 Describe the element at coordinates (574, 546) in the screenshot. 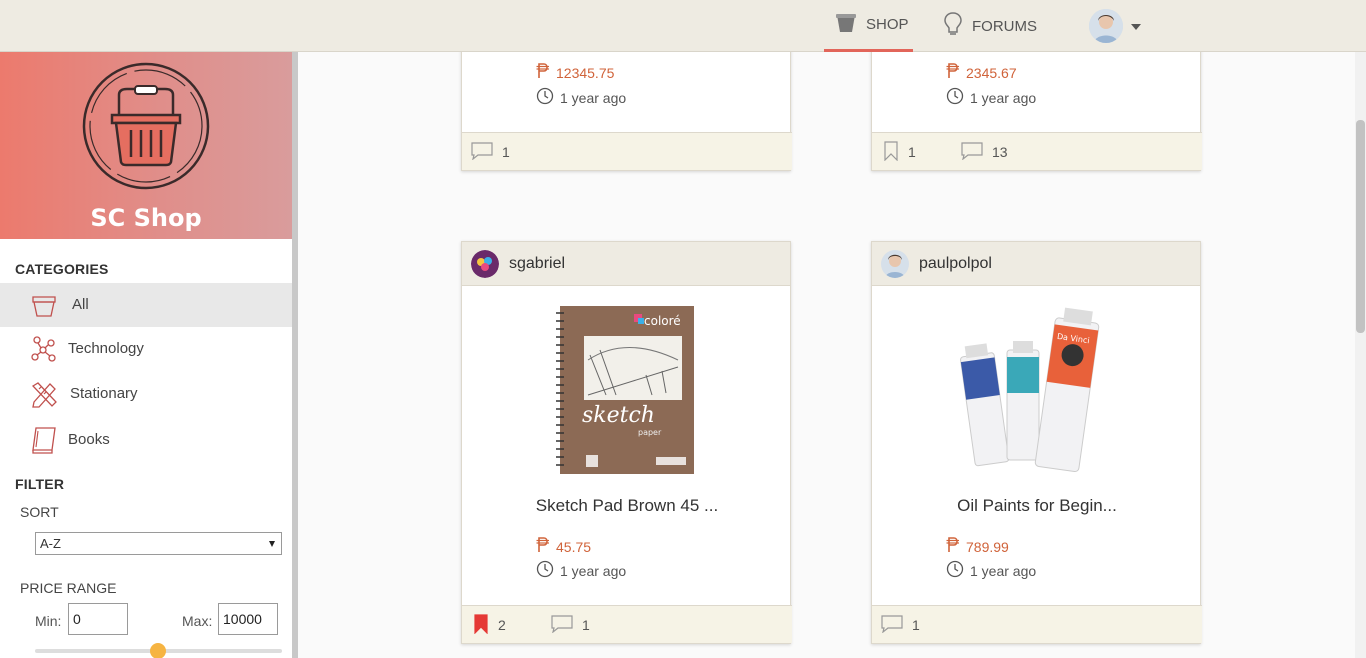

I see `price-value: 45.75` at that location.